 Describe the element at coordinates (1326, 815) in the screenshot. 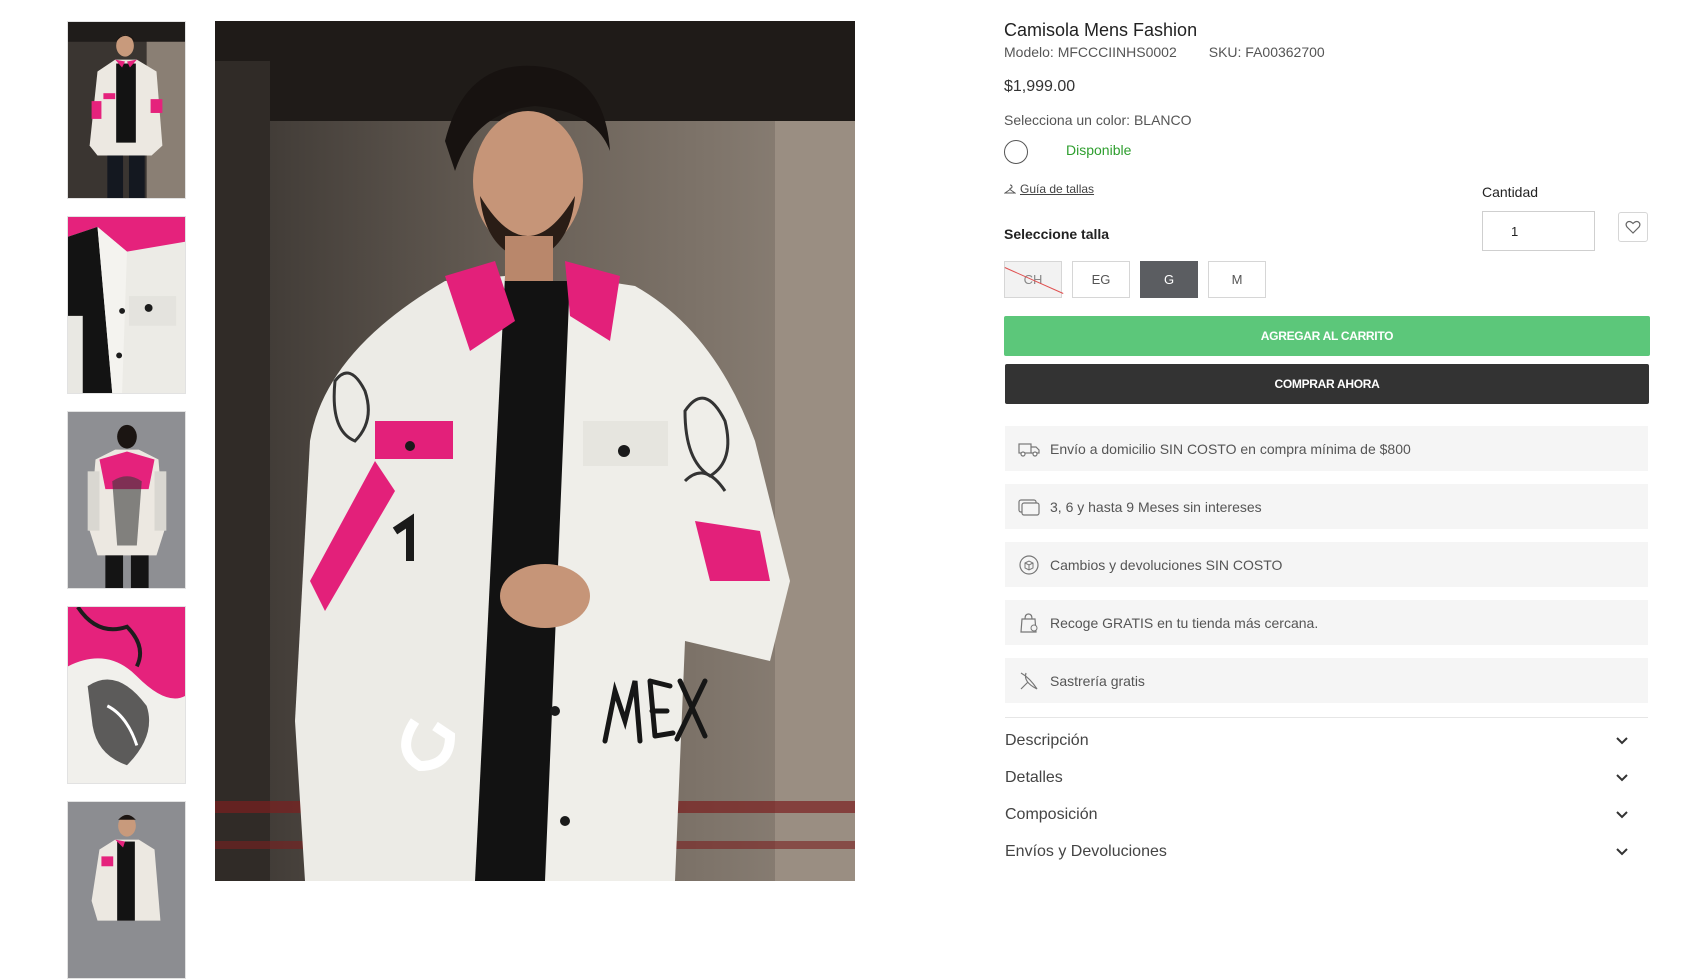

I see `accordion-composicion: Composición` at that location.